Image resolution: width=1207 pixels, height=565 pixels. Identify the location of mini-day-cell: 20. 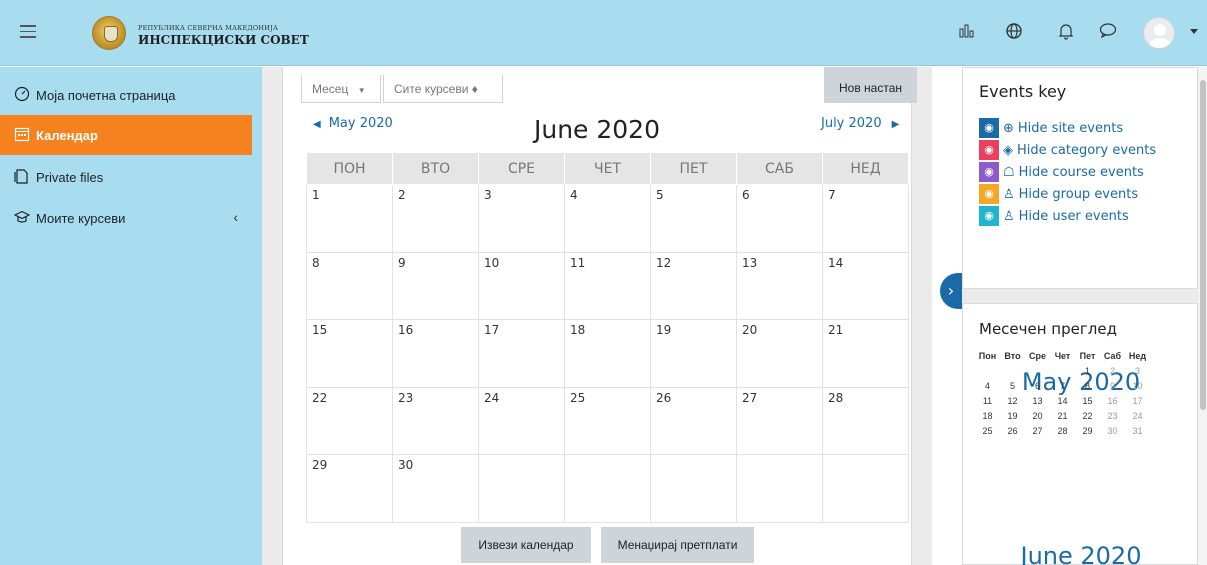
(1037, 415).